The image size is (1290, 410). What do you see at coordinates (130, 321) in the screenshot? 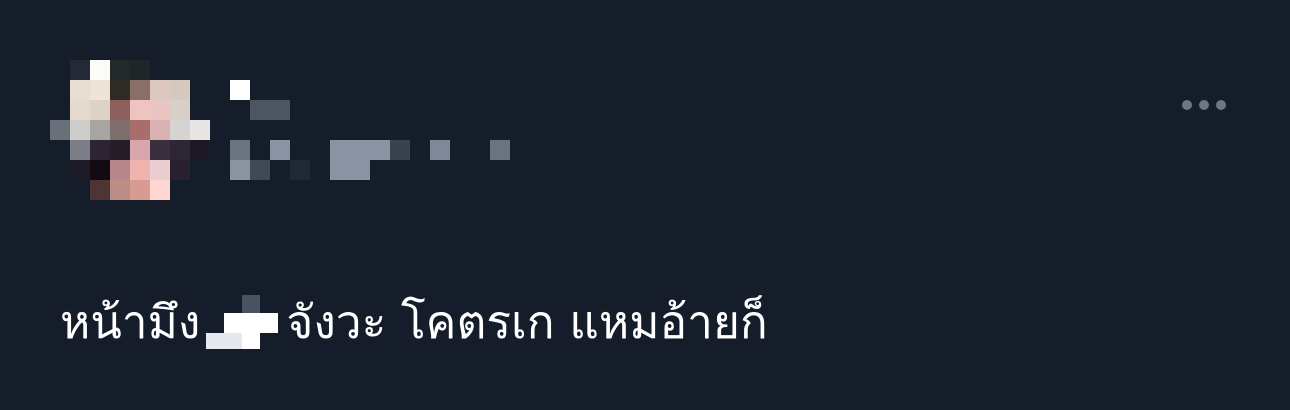
I see `post-text-before: หน้ามึง` at bounding box center [130, 321].